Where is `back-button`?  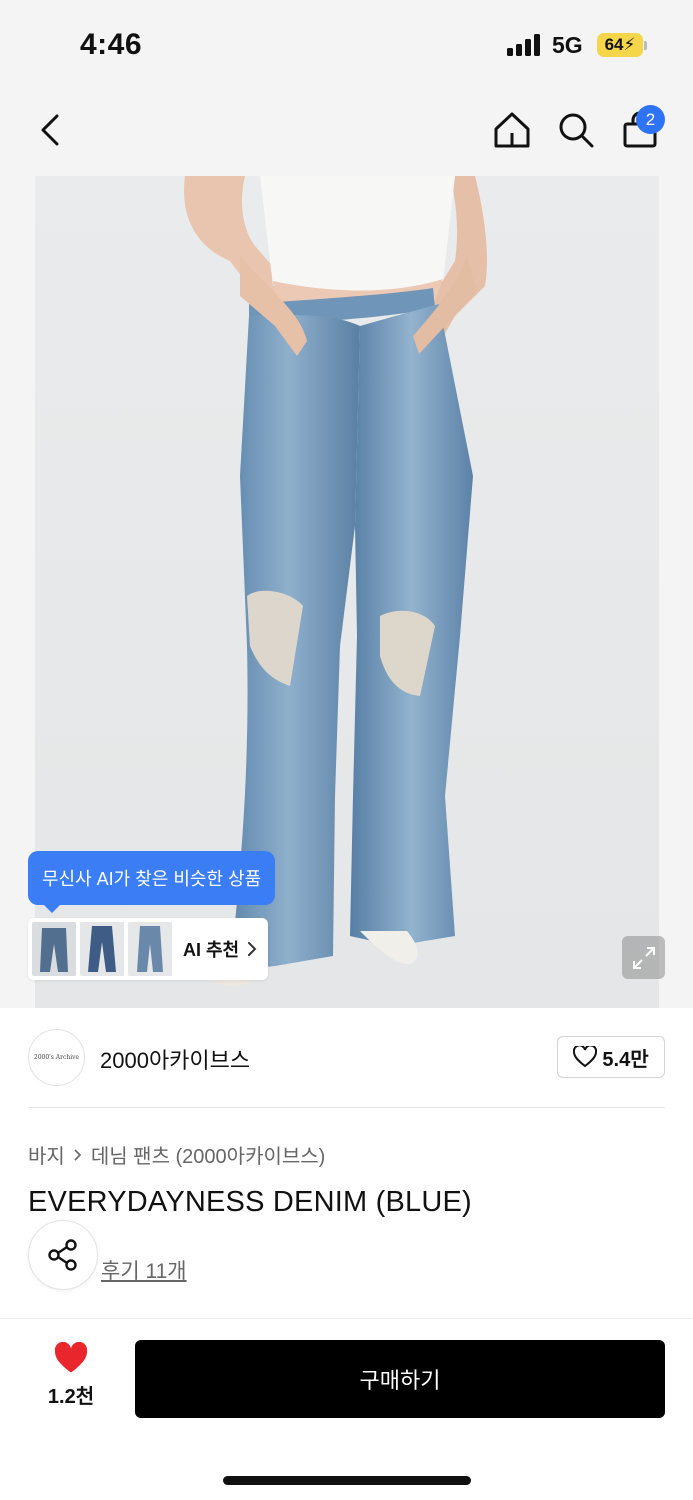
back-button is located at coordinates (50, 130).